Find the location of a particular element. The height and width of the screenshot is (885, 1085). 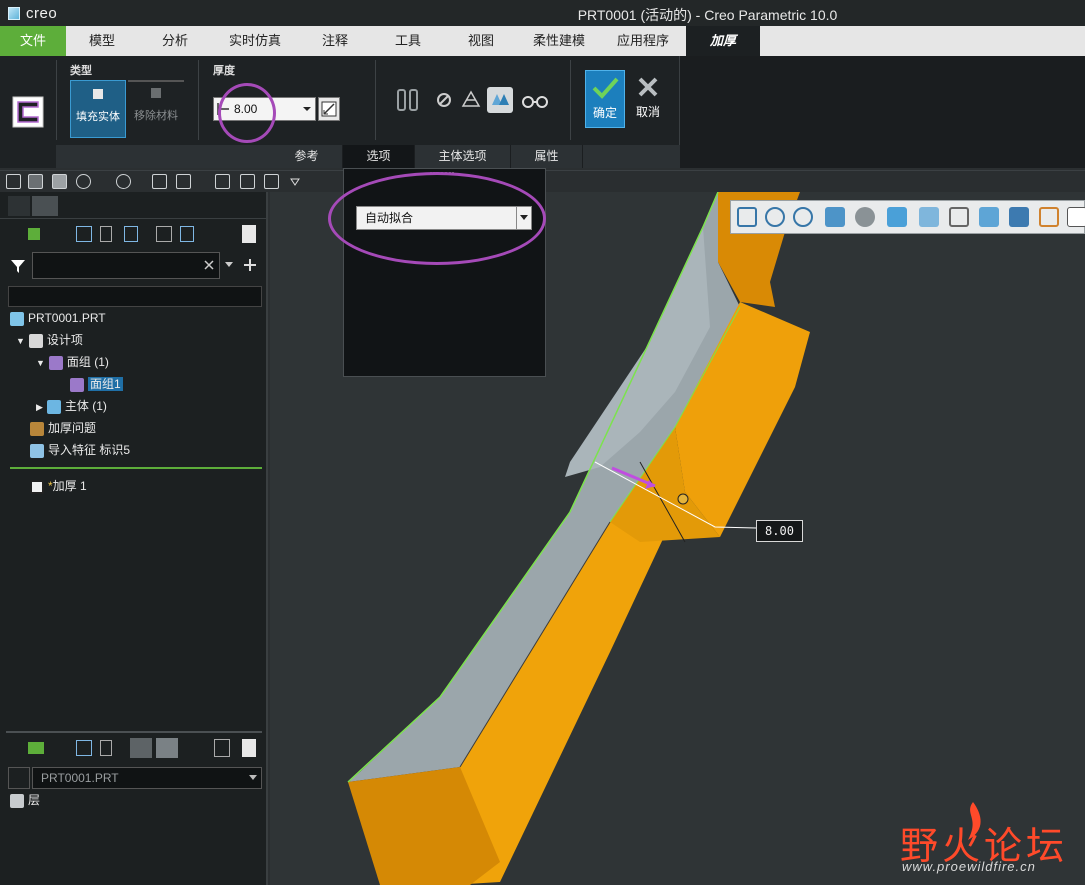

tree-find-icon is located at coordinates (187, 234).